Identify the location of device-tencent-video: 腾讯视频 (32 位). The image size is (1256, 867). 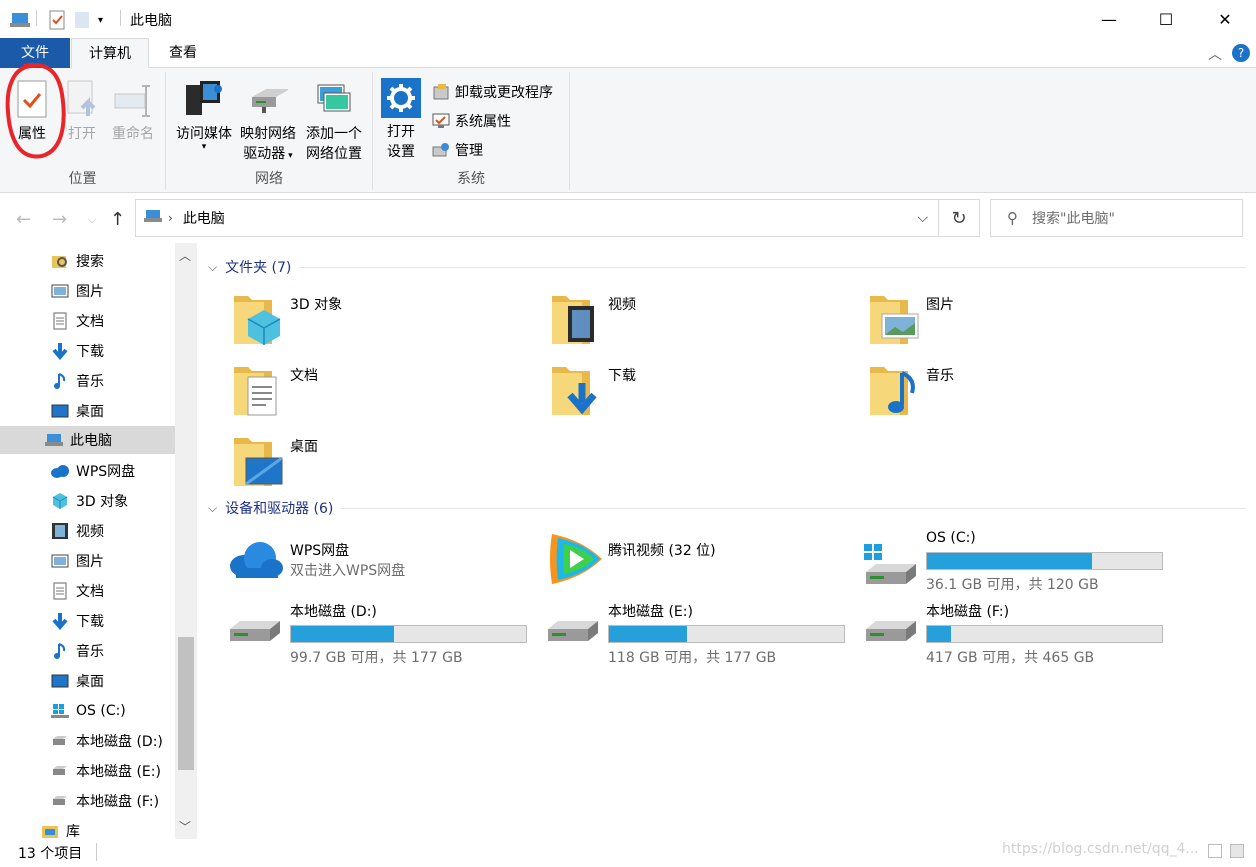
(696, 560).